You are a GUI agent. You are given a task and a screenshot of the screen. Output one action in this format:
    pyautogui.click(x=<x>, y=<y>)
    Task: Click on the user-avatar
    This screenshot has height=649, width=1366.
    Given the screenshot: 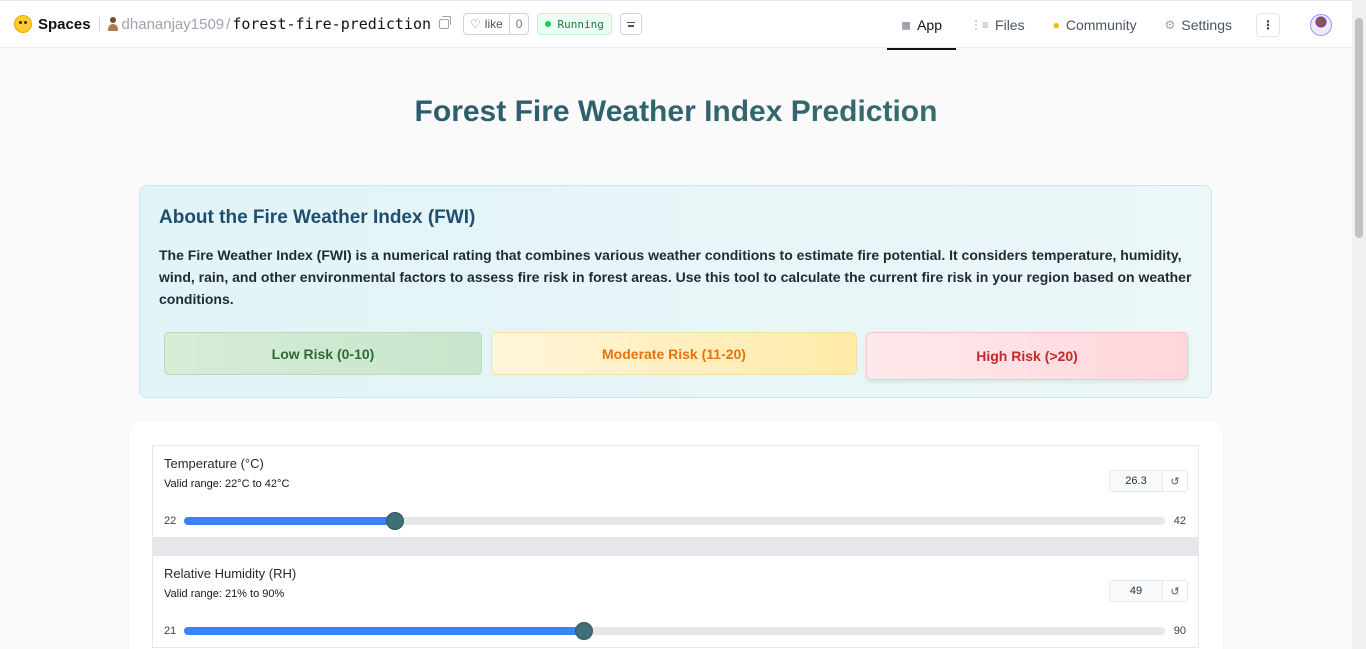 What is the action you would take?
    pyautogui.click(x=1321, y=25)
    